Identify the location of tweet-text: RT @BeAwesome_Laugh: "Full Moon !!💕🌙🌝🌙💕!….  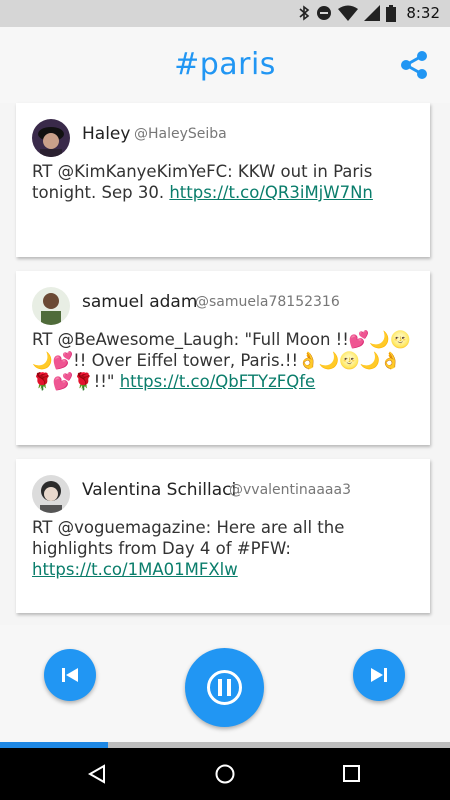
(225, 360).